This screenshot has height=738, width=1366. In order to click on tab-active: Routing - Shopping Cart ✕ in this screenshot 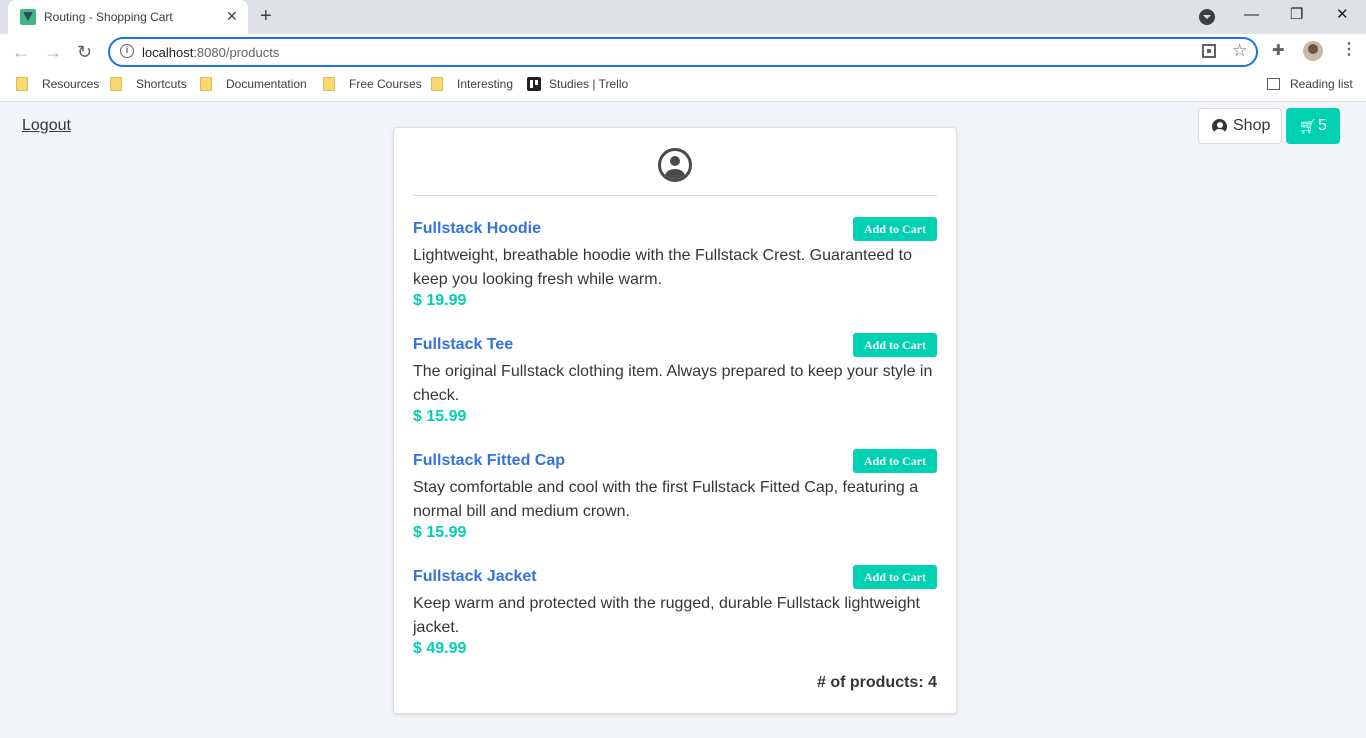, I will do `click(128, 17)`.